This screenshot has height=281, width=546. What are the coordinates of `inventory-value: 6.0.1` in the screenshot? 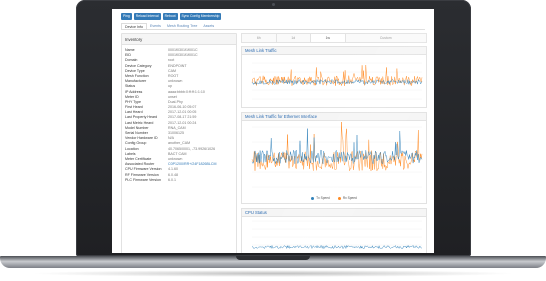 It's located at (172, 179).